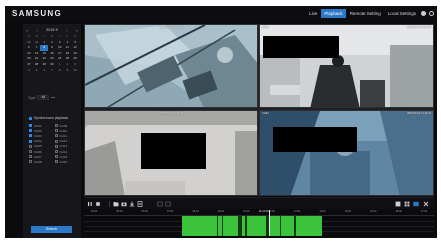 This screenshot has height=241, width=441. I want to click on record-type-row: Type All, so click(42, 97).